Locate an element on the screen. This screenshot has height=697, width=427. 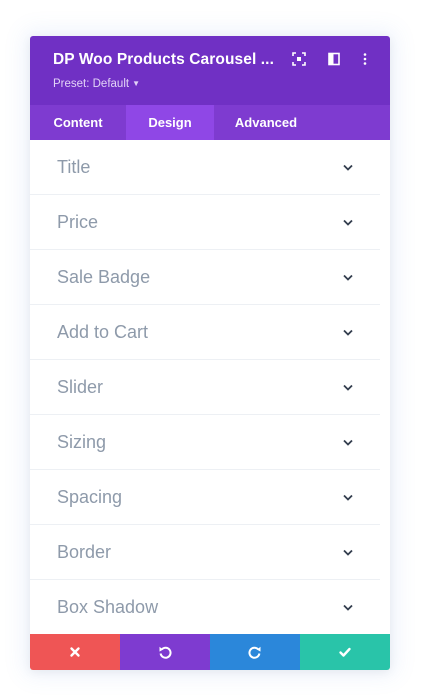
section-label: Title is located at coordinates (74, 167).